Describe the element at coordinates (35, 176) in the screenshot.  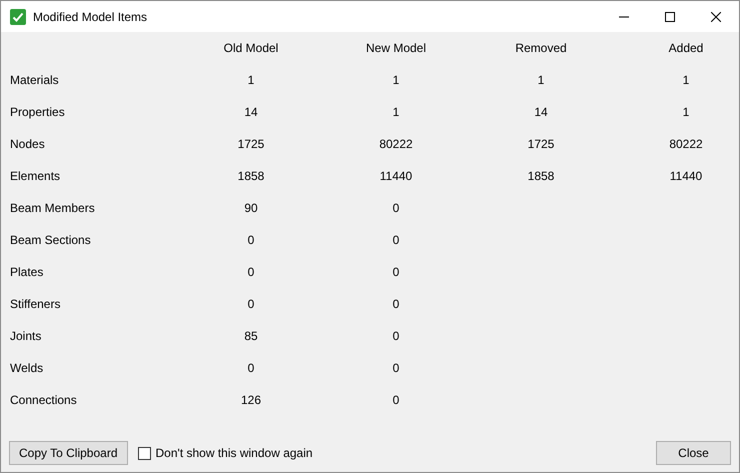
I see `row-label: Elements` at that location.